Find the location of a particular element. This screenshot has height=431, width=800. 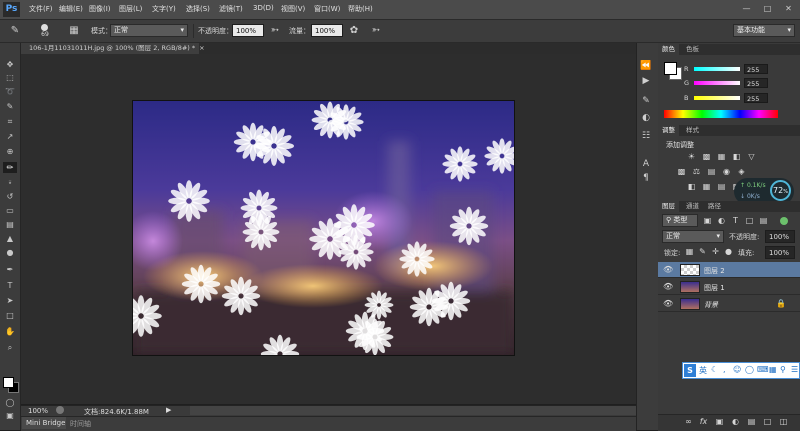

channel-b-slider is located at coordinates (717, 98).